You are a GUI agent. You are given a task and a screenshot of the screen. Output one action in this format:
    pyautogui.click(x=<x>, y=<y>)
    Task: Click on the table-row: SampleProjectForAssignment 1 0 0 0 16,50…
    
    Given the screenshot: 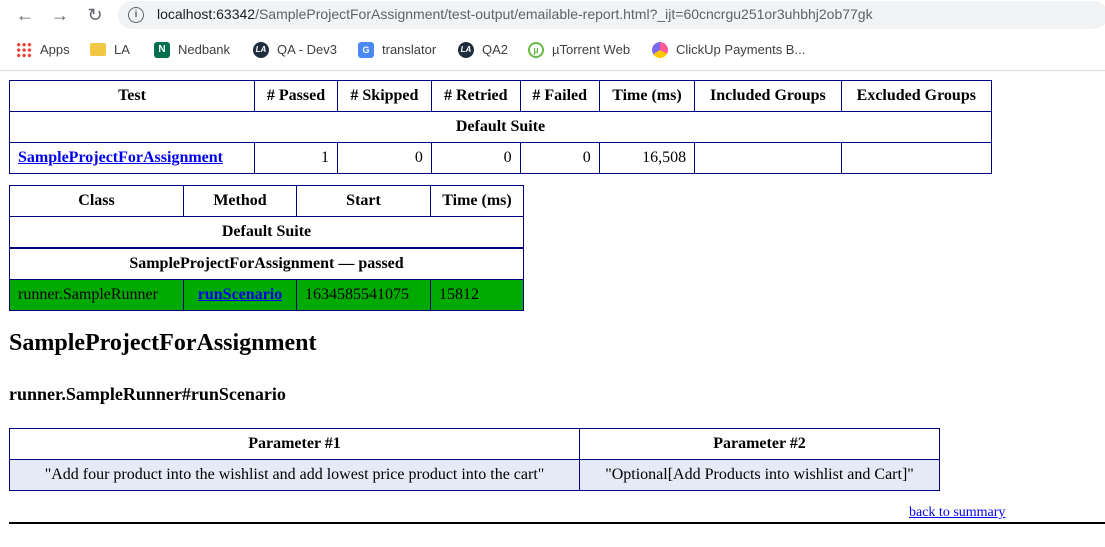 What is the action you would take?
    pyautogui.click(x=501, y=158)
    